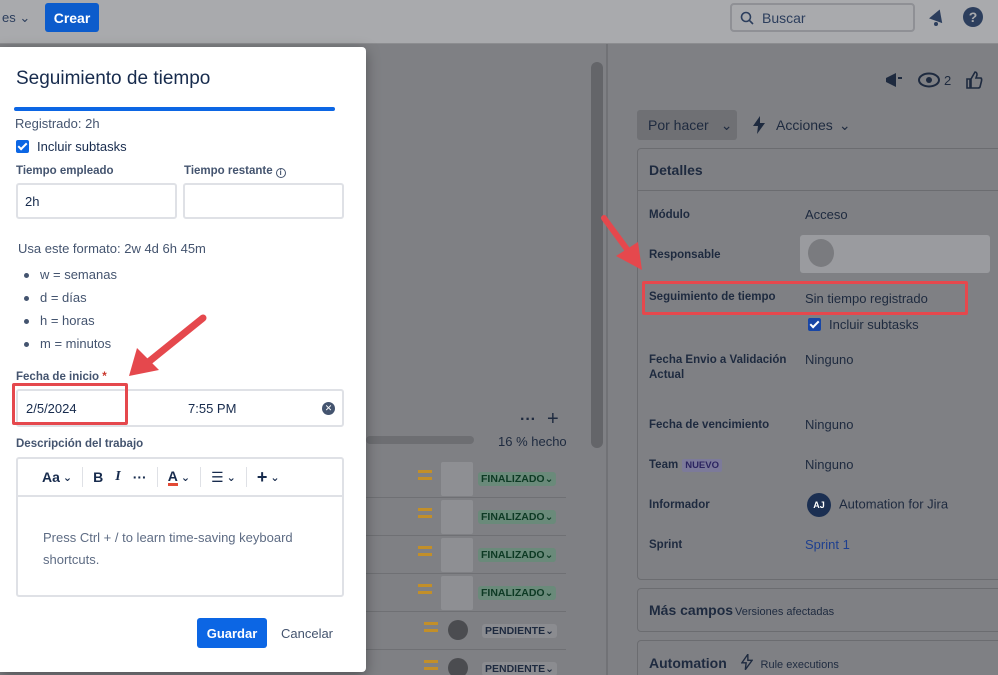 Image resolution: width=998 pixels, height=675 pixels. Describe the element at coordinates (70, 404) in the screenshot. I see `highlight-box` at that location.